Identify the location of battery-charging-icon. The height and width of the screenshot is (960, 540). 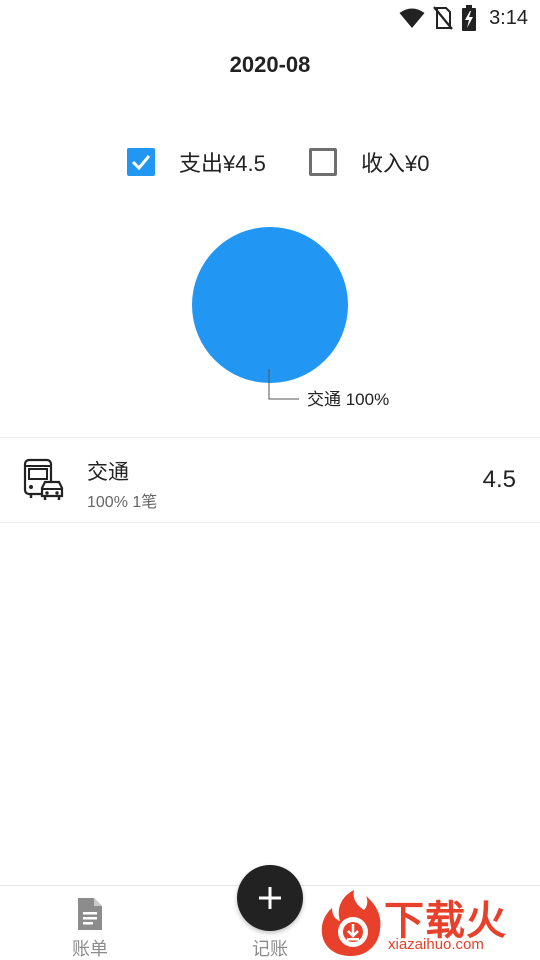
(469, 18).